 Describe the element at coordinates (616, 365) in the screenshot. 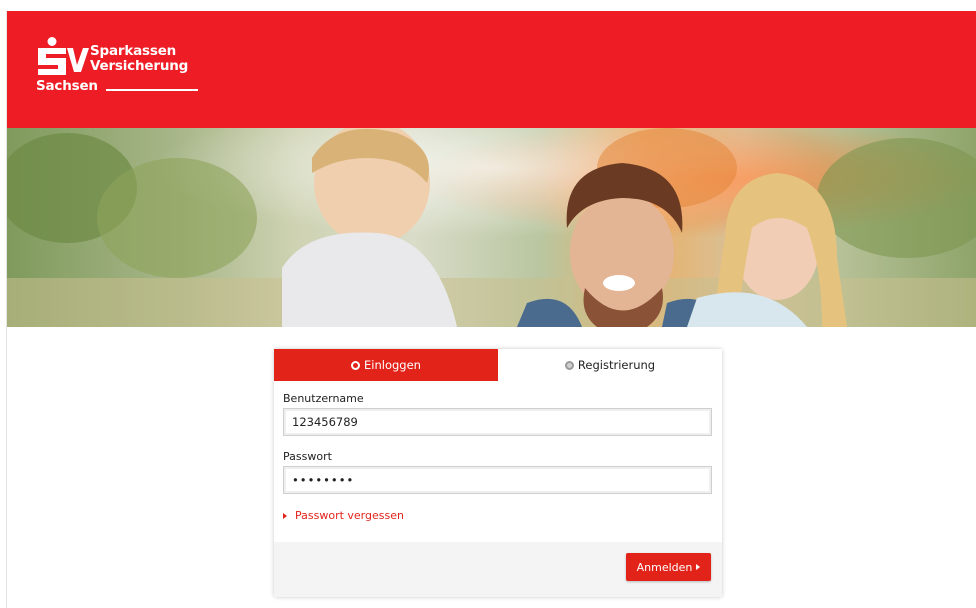

I see `tab-registrierung-label: Registrierung` at that location.